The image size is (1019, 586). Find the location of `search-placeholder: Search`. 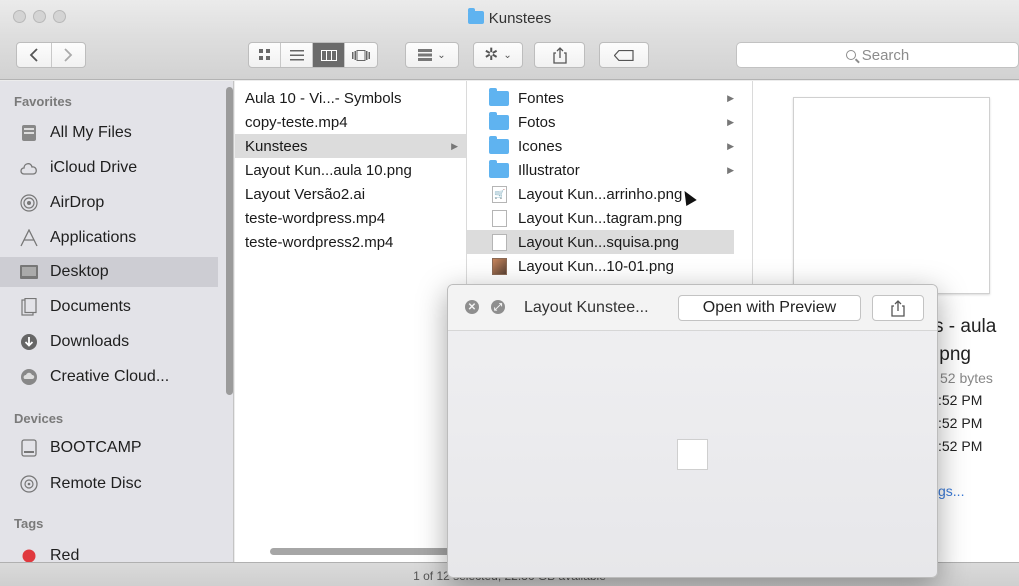

search-placeholder: Search is located at coordinates (885, 55).